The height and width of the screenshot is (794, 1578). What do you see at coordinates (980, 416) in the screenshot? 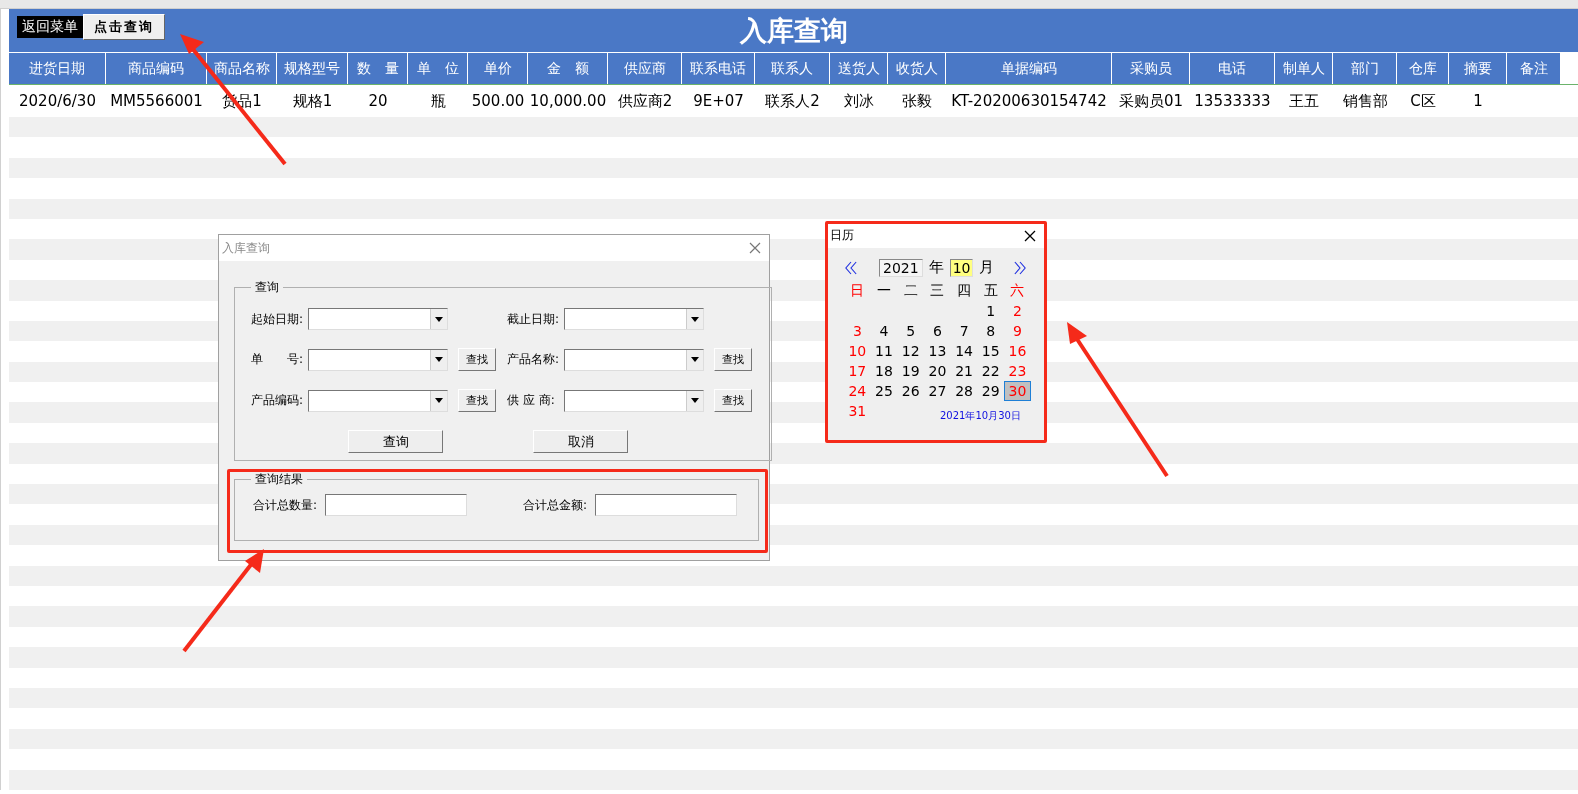
I see `selected-date: 2021年10月30日` at bounding box center [980, 416].